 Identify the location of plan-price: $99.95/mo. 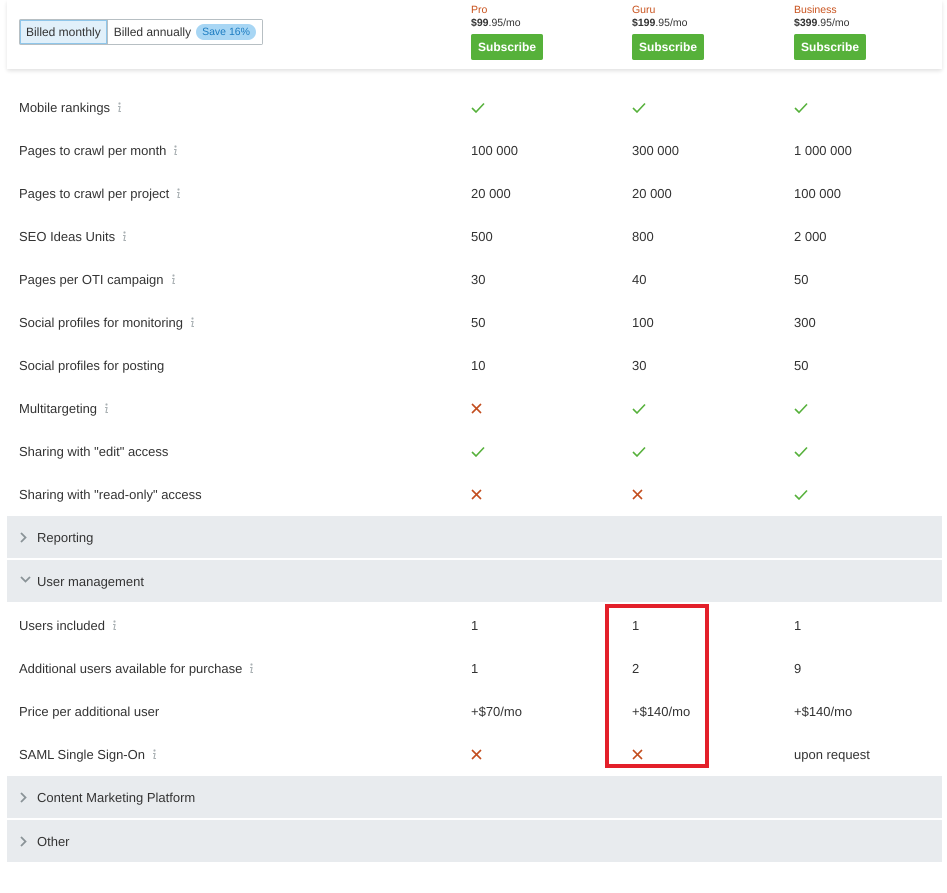
(496, 23).